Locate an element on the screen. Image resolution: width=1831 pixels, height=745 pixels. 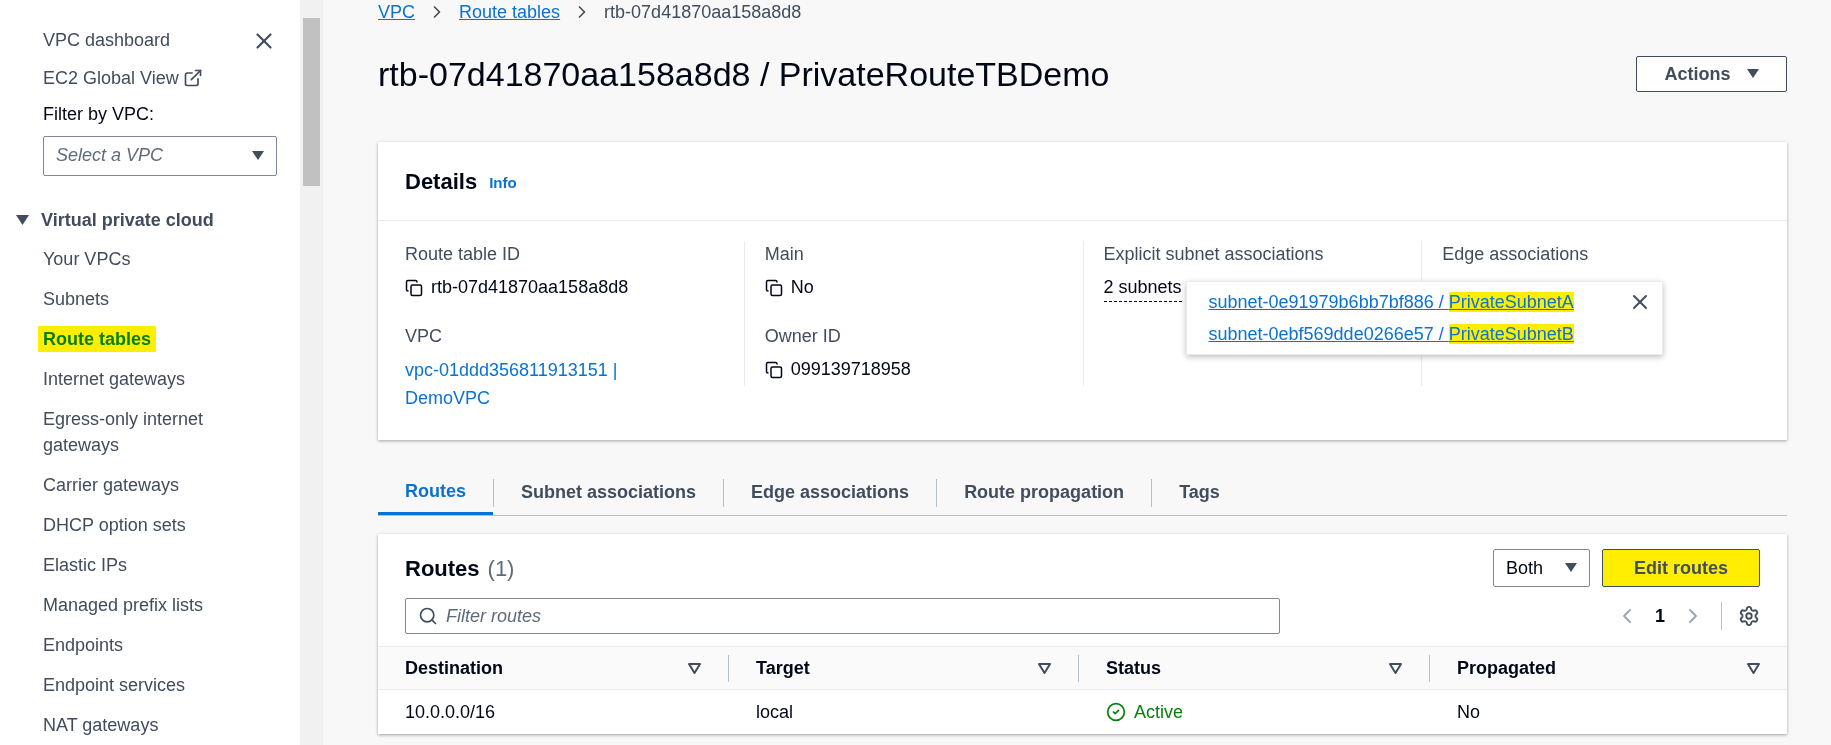
field-label: Explicit subnet associations is located at coordinates (1214, 254).